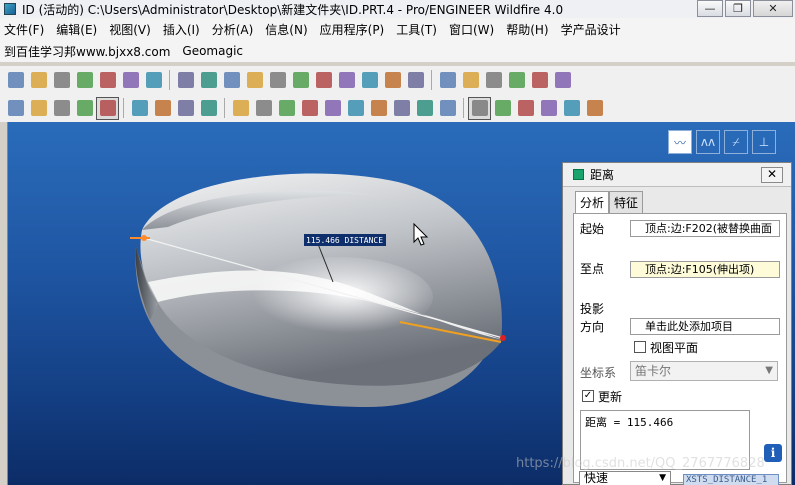  Describe the element at coordinates (773, 453) in the screenshot. I see `info-icon: i` at that location.